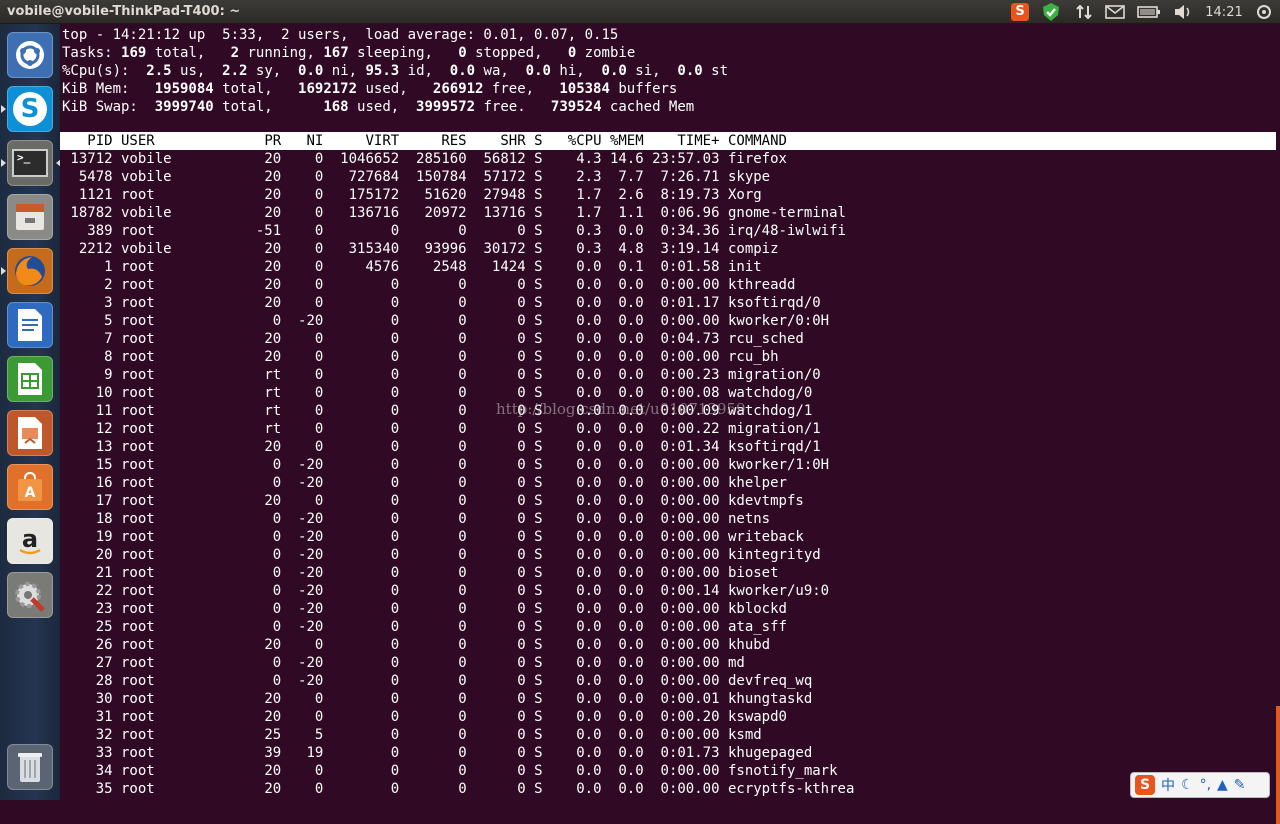 This screenshot has height=824, width=1280. What do you see at coordinates (698, 141) in the screenshot?
I see `column-header-time: TIME+` at bounding box center [698, 141].